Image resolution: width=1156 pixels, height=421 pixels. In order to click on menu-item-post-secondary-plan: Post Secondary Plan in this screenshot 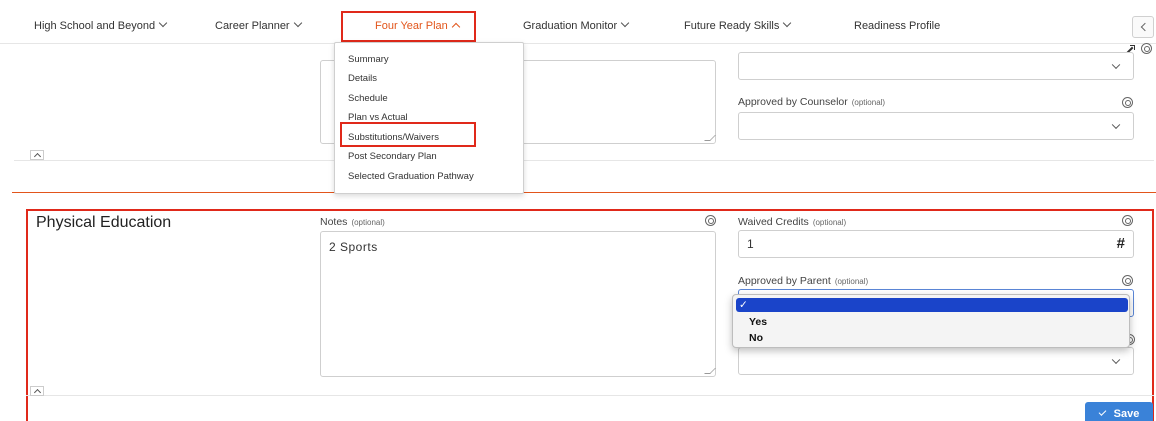, I will do `click(392, 156)`.